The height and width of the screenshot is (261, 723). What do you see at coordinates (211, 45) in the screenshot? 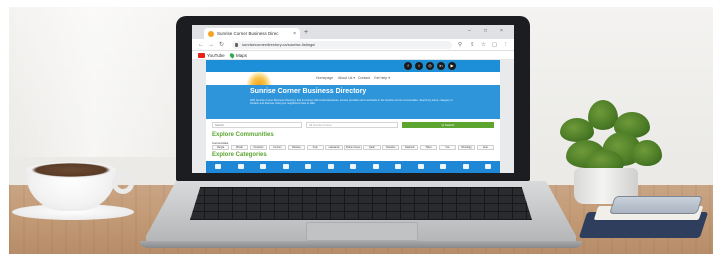
I see `forward-icon: →` at bounding box center [211, 45].